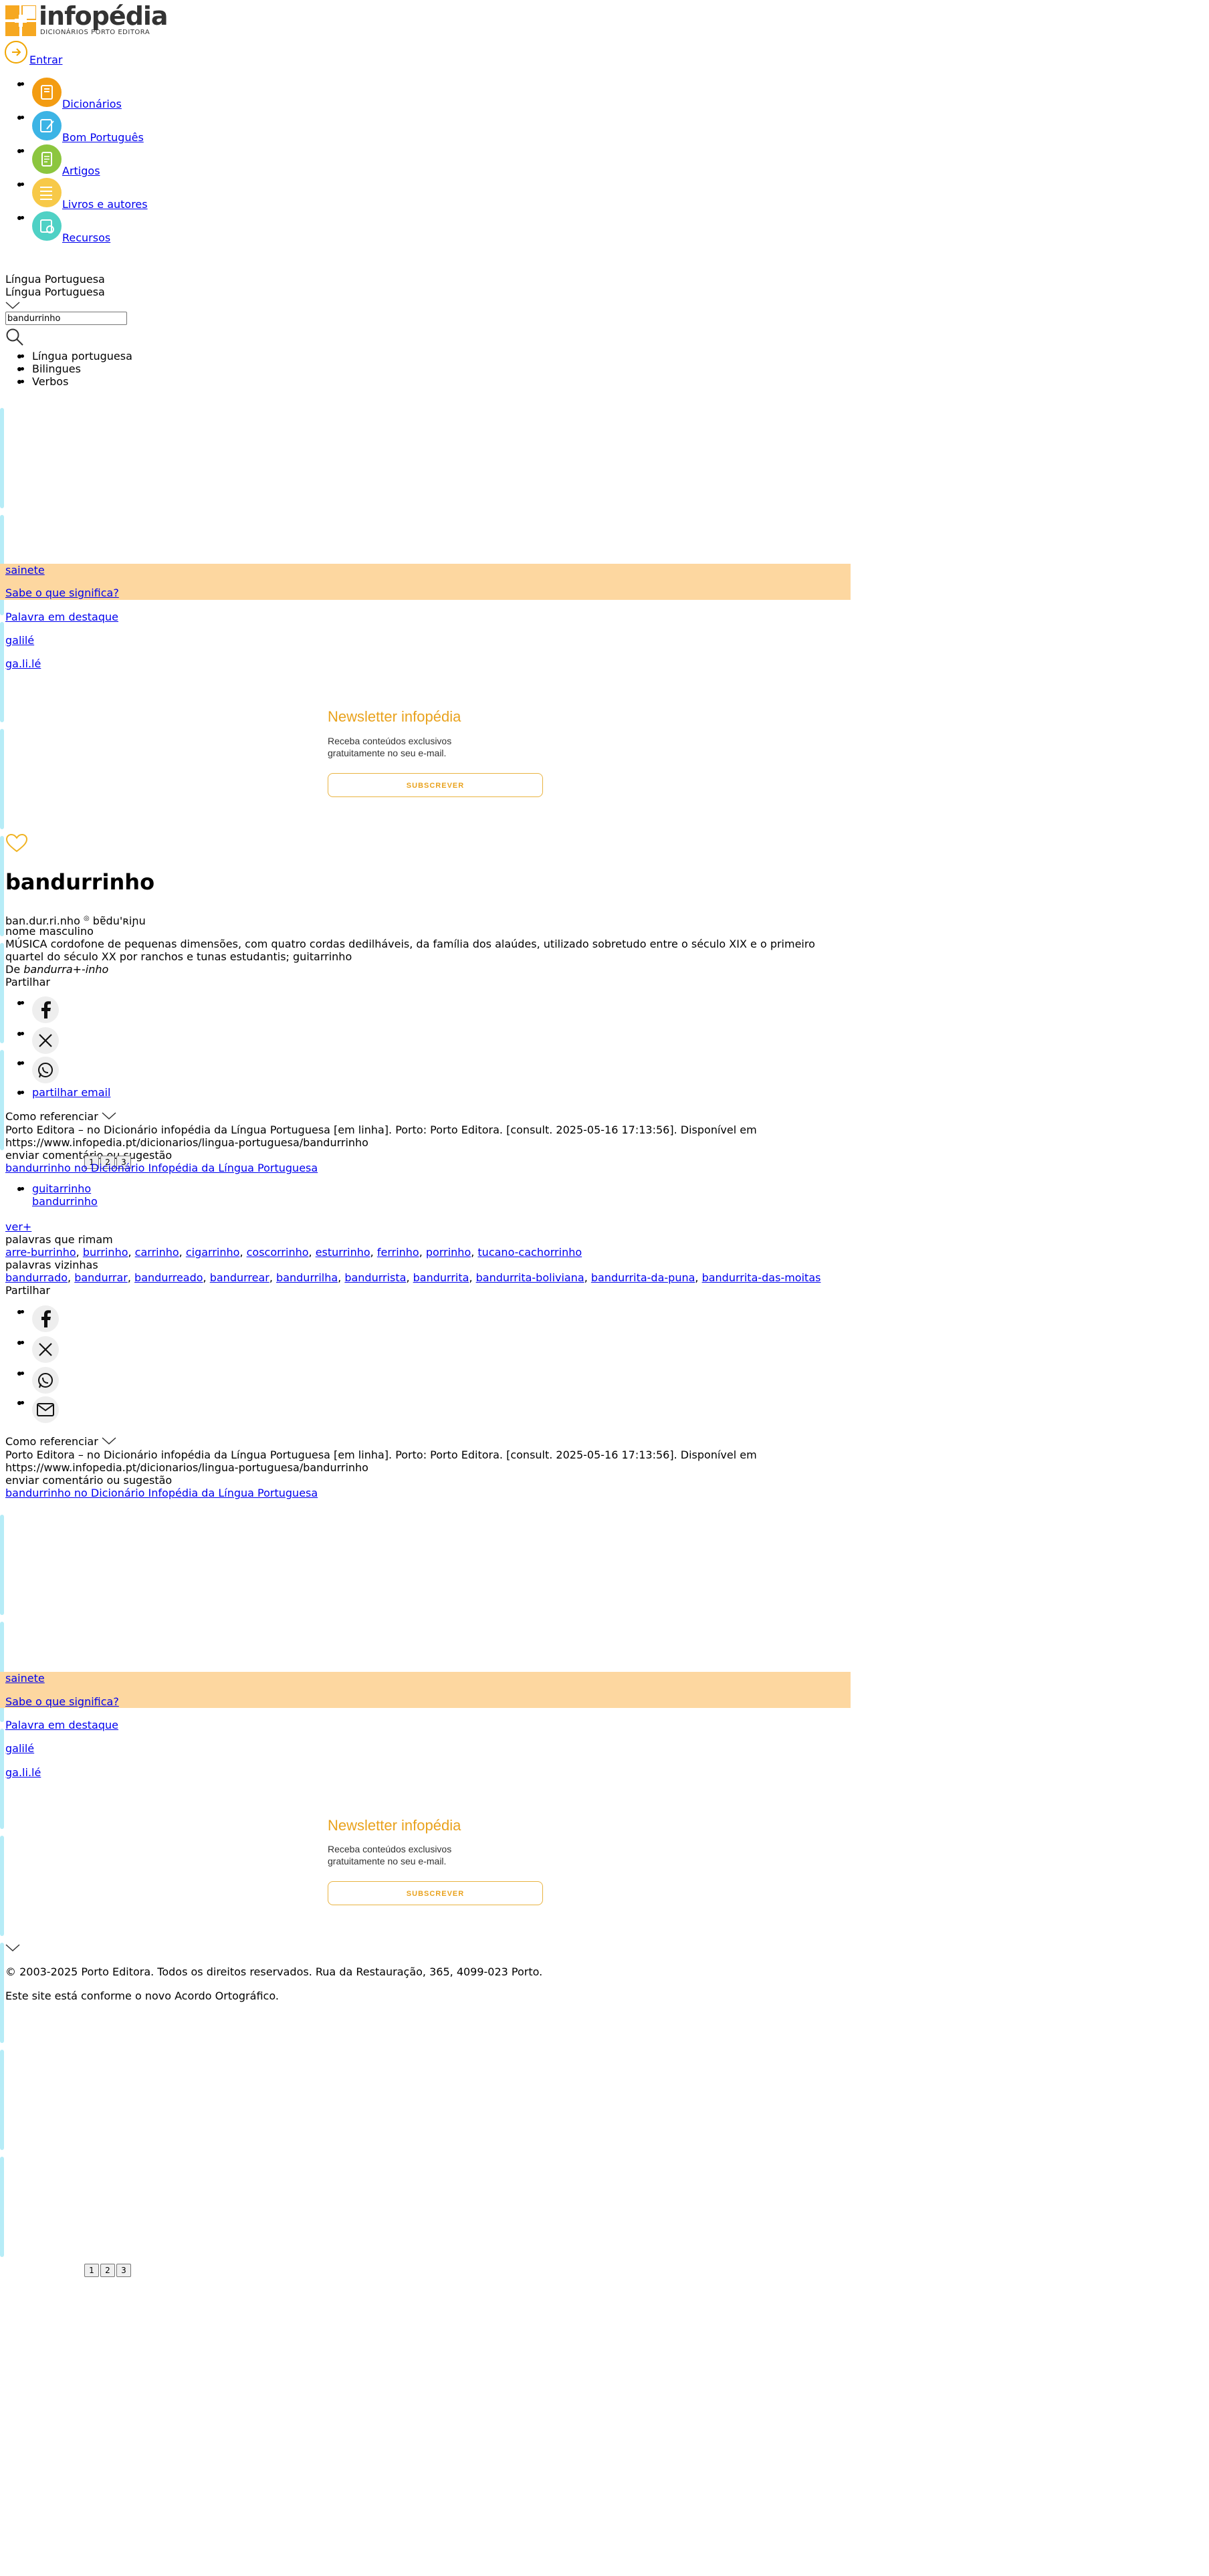 The width and height of the screenshot is (1209, 2576). What do you see at coordinates (40, 1252) in the screenshot?
I see `rhyme-link: arre-burrinho` at bounding box center [40, 1252].